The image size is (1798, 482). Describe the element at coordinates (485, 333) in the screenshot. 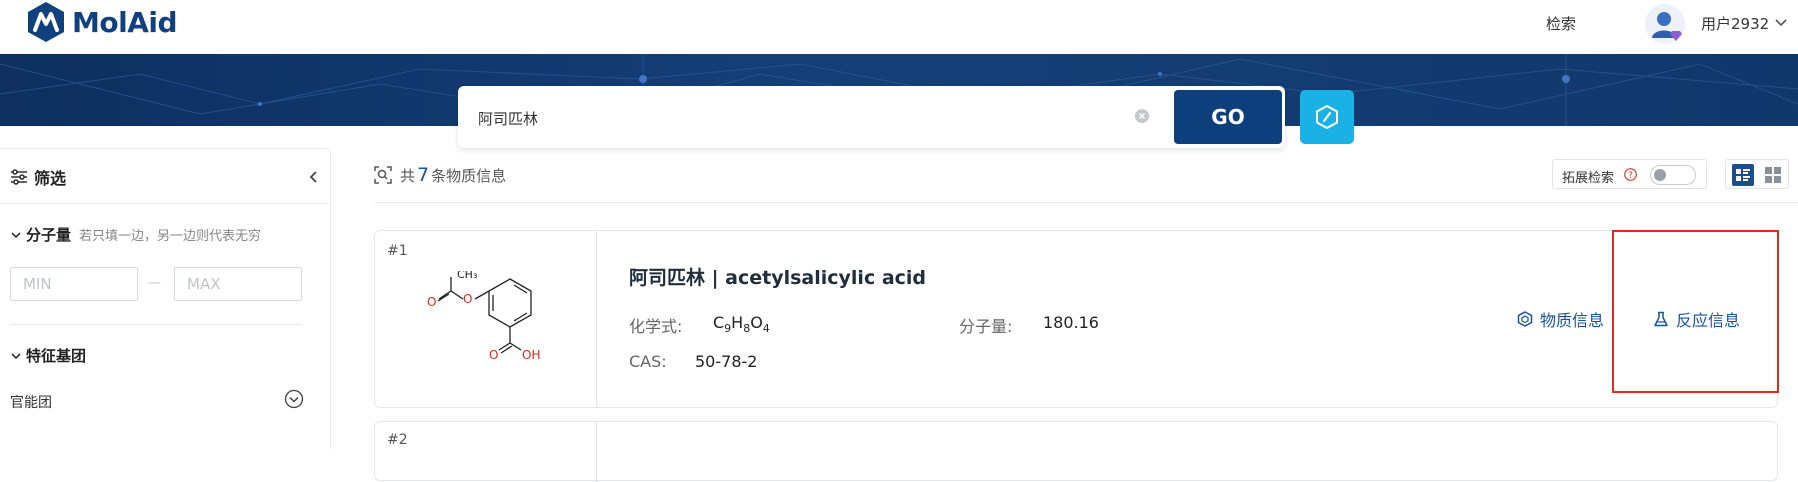

I see `molecule-structure-image: CH₃ O O O OH` at that location.